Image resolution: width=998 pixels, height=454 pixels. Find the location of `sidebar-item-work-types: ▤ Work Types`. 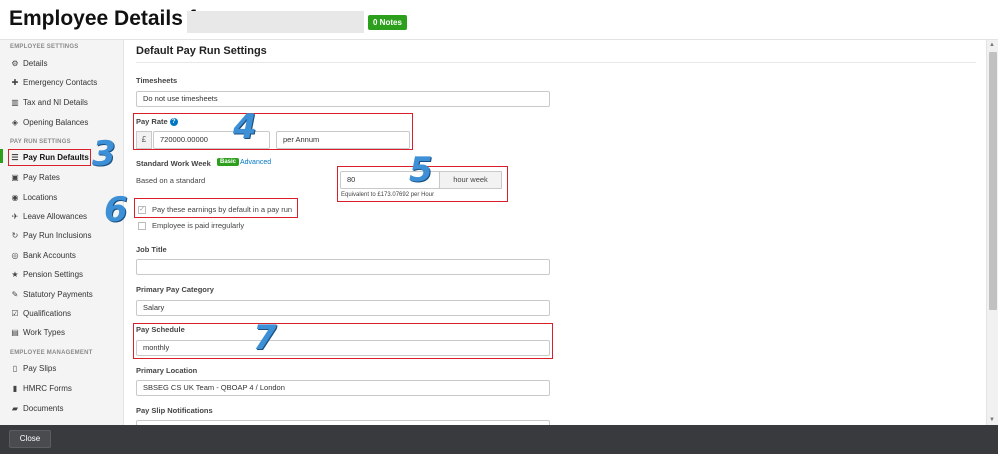

sidebar-item-work-types: ▤ Work Types is located at coordinates (37, 332).